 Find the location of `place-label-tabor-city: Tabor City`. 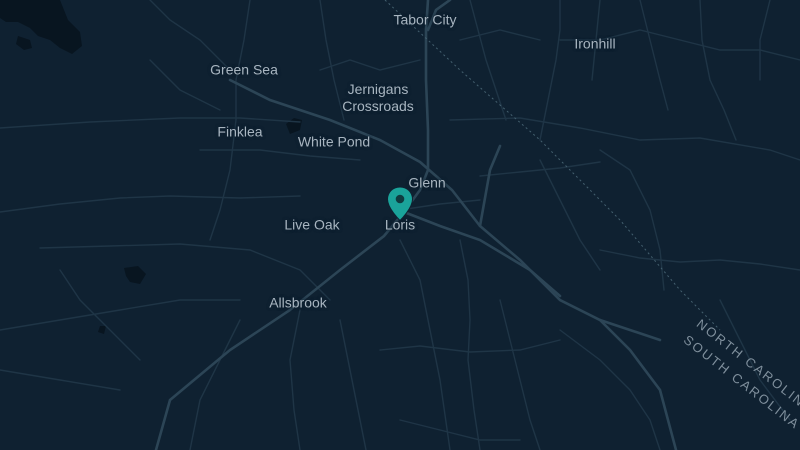

place-label-tabor-city: Tabor City is located at coordinates (425, 19).